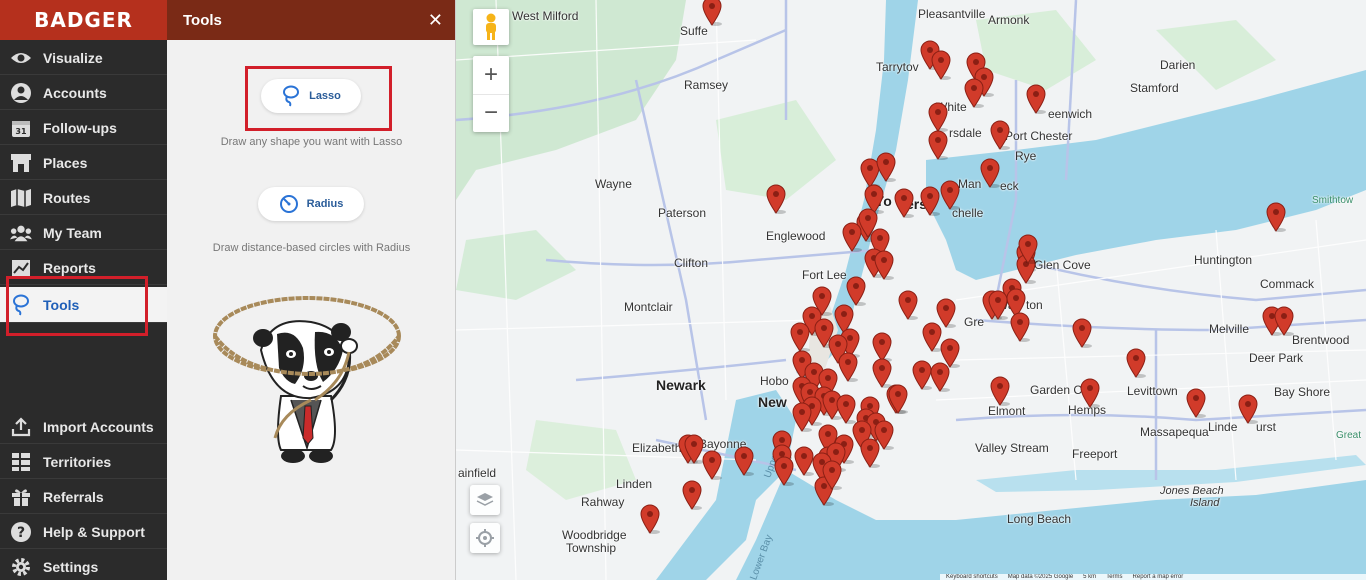  I want to click on nav-item-label: Tools, so click(61, 304).